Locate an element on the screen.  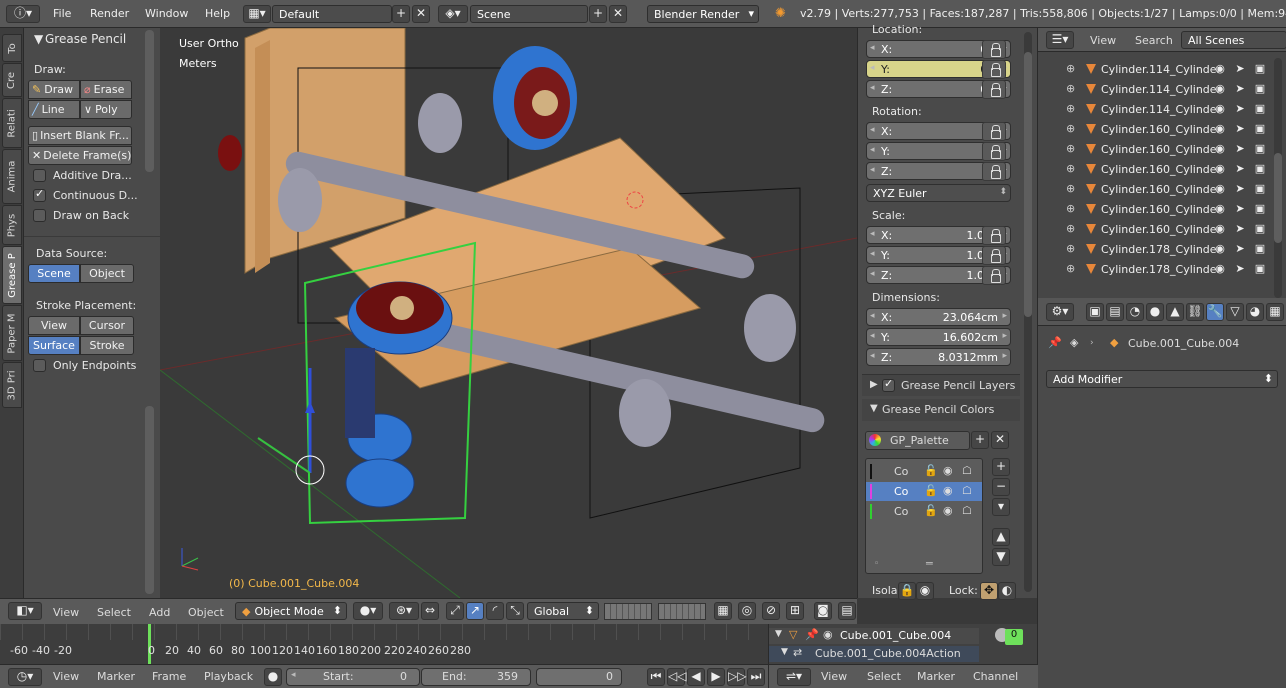
erase-button: ⌀ Erase is located at coordinates (106, 89).